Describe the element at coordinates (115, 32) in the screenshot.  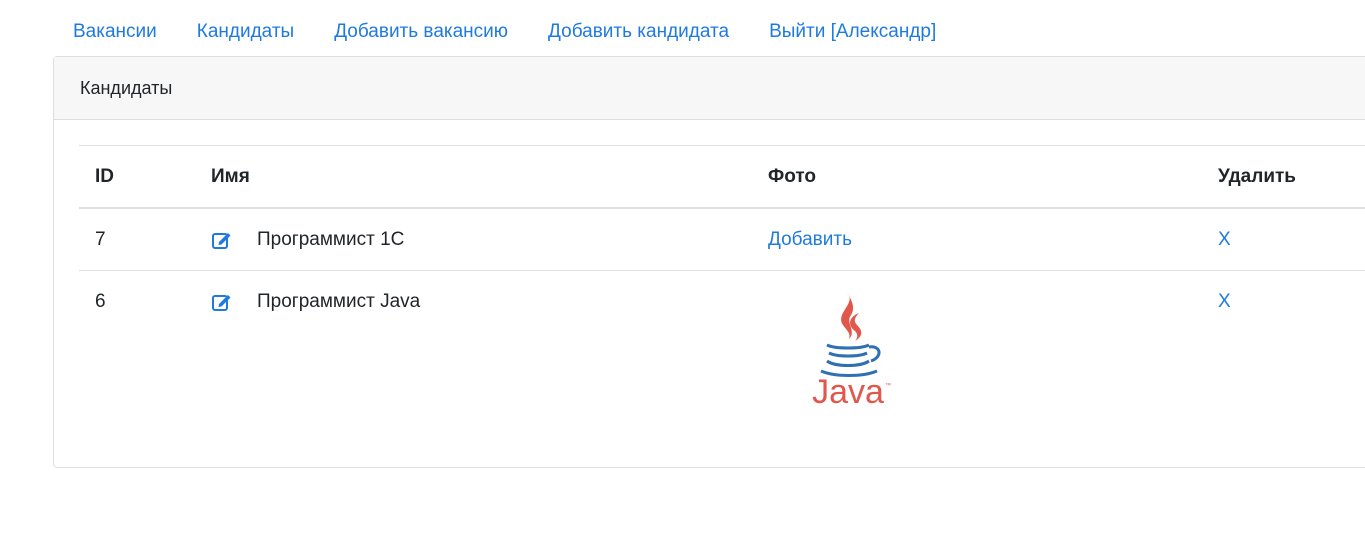
I see `nav-vacancies: Вакансии` at that location.